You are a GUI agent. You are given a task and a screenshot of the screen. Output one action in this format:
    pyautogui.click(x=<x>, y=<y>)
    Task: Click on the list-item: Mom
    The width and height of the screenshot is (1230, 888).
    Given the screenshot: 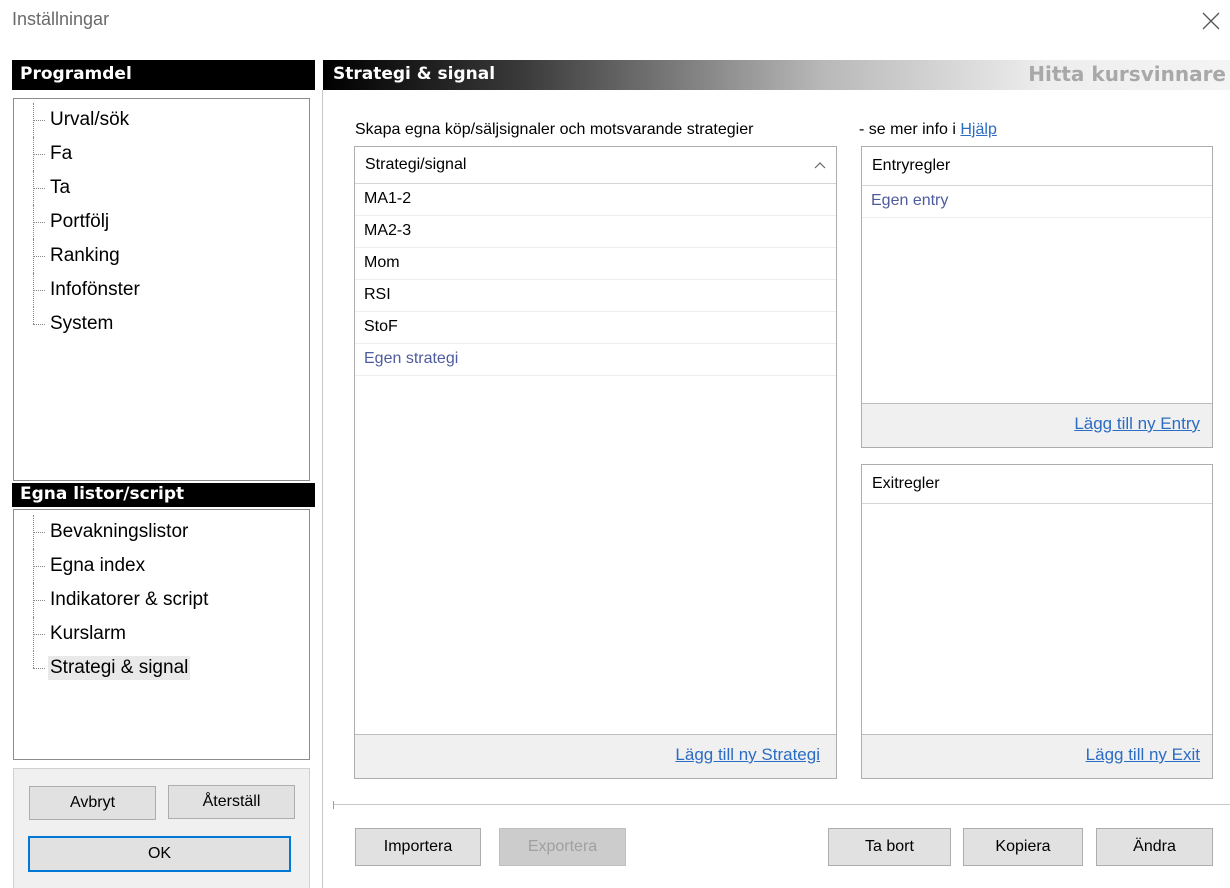 What is the action you would take?
    pyautogui.click(x=595, y=264)
    